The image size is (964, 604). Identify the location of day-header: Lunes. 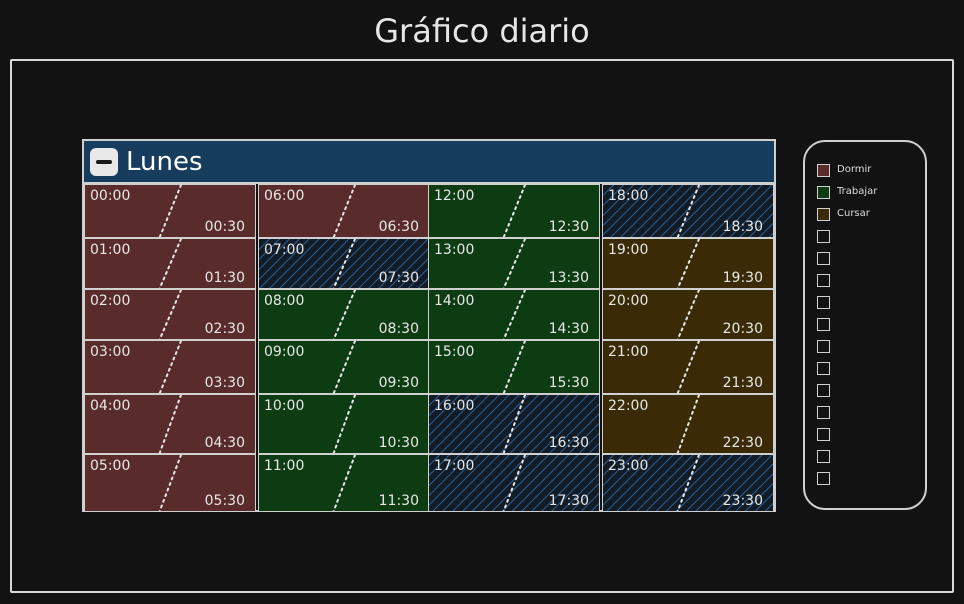
(429, 162).